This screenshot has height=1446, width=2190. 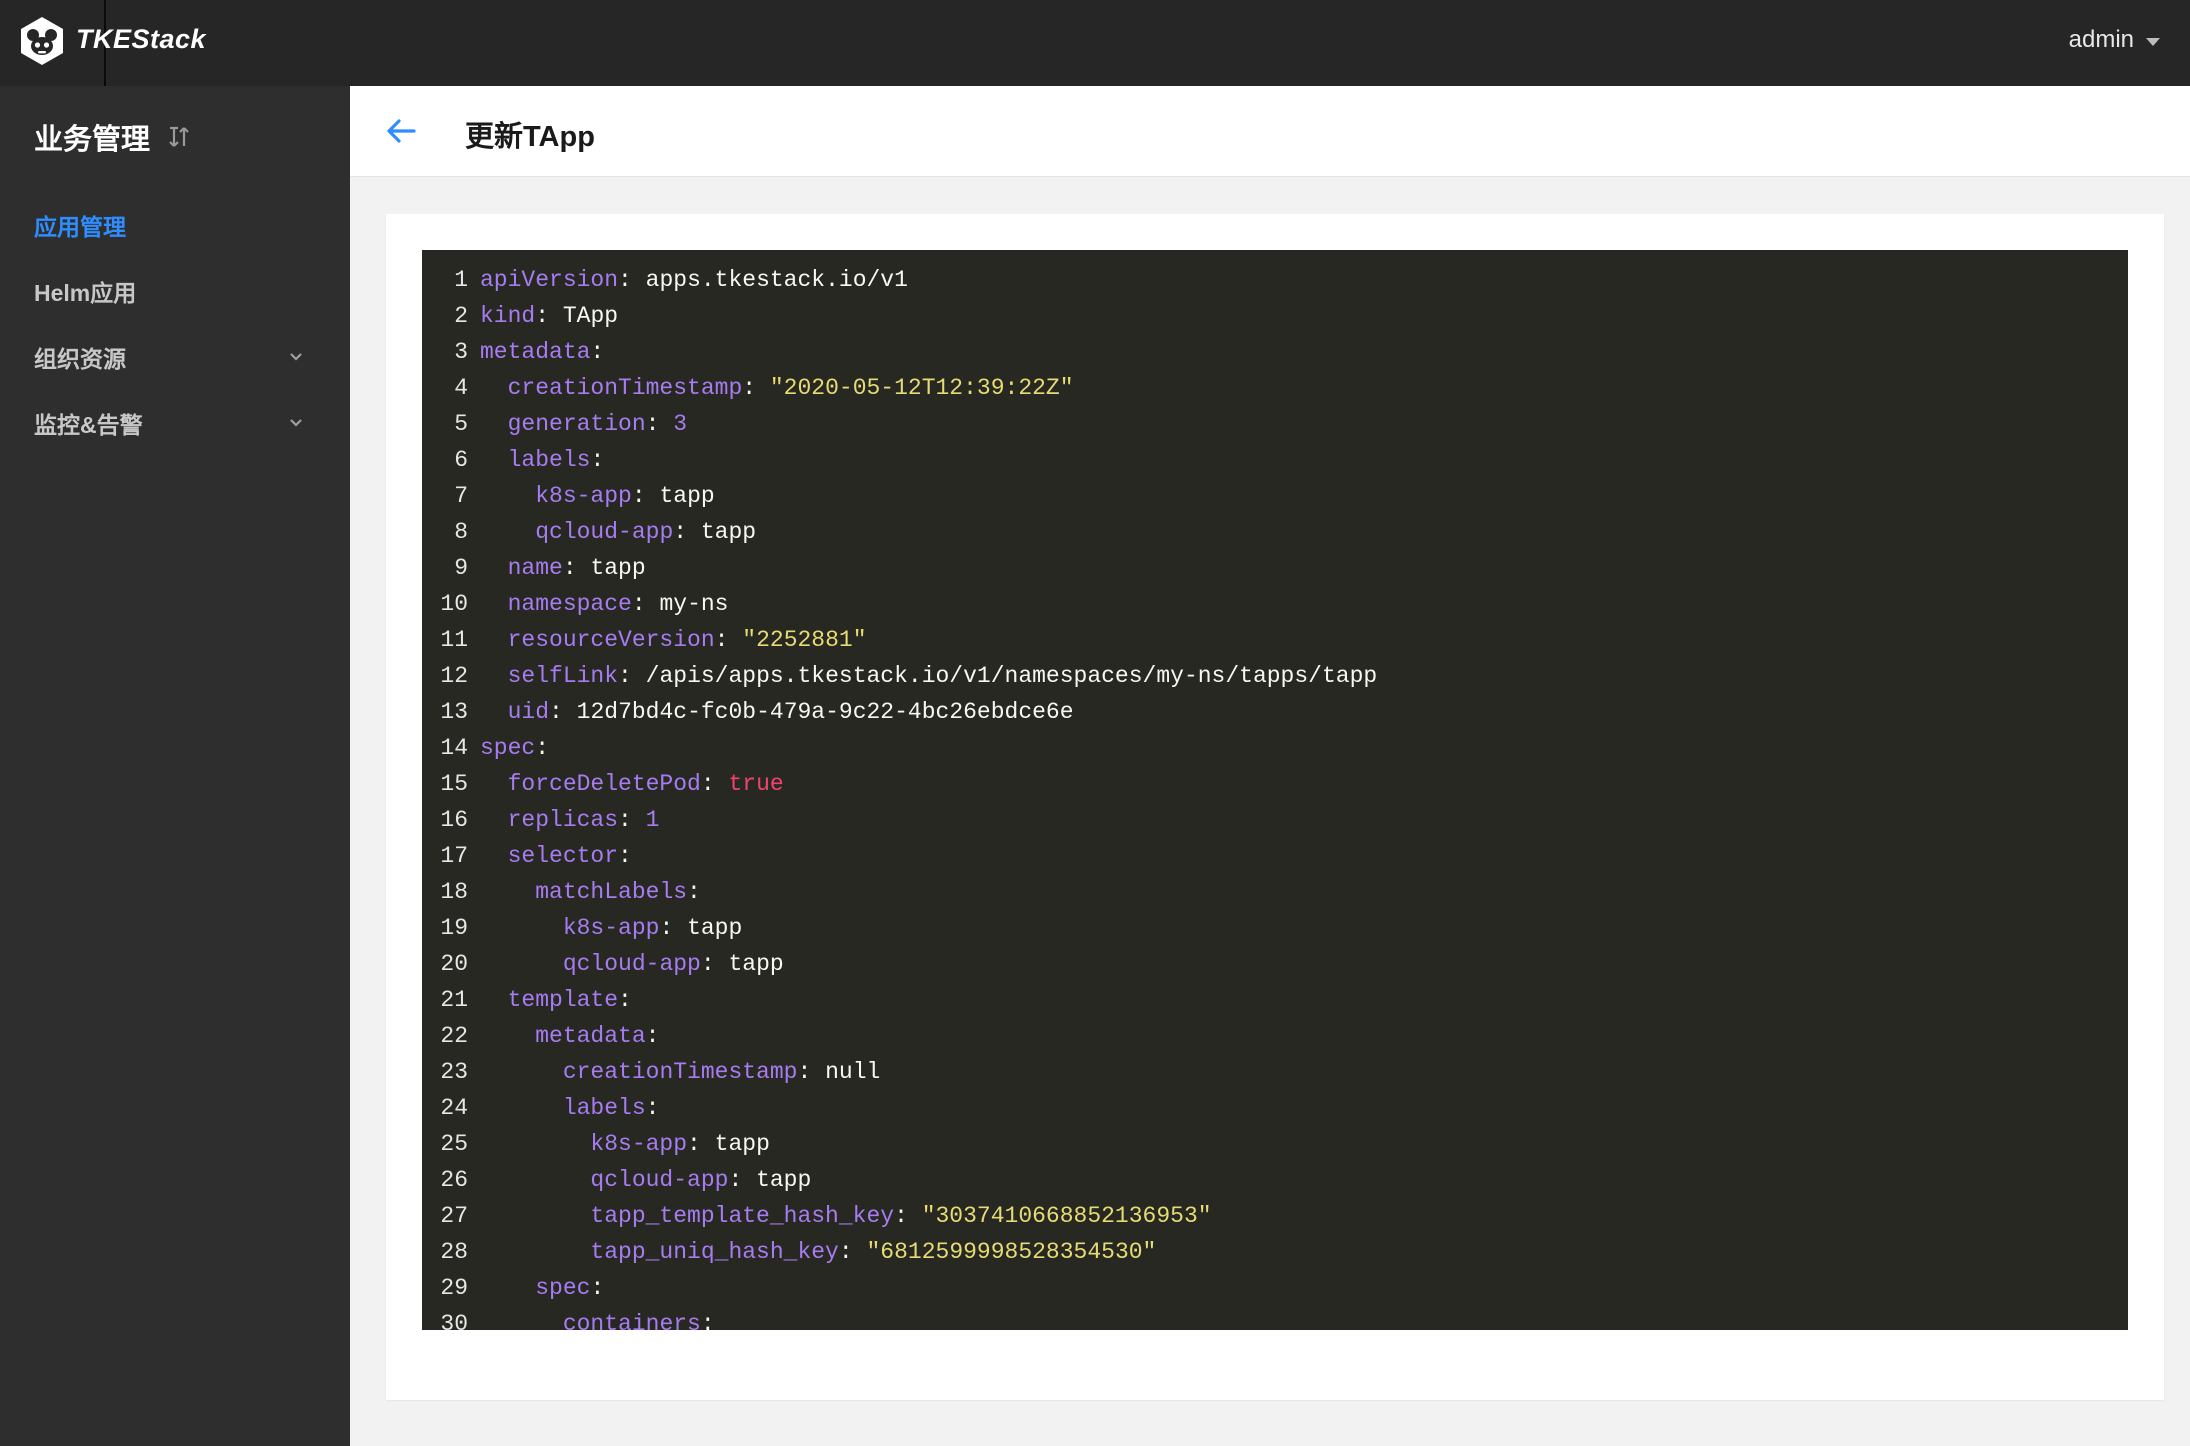 I want to click on yaml-key: generation, so click(x=576, y=424).